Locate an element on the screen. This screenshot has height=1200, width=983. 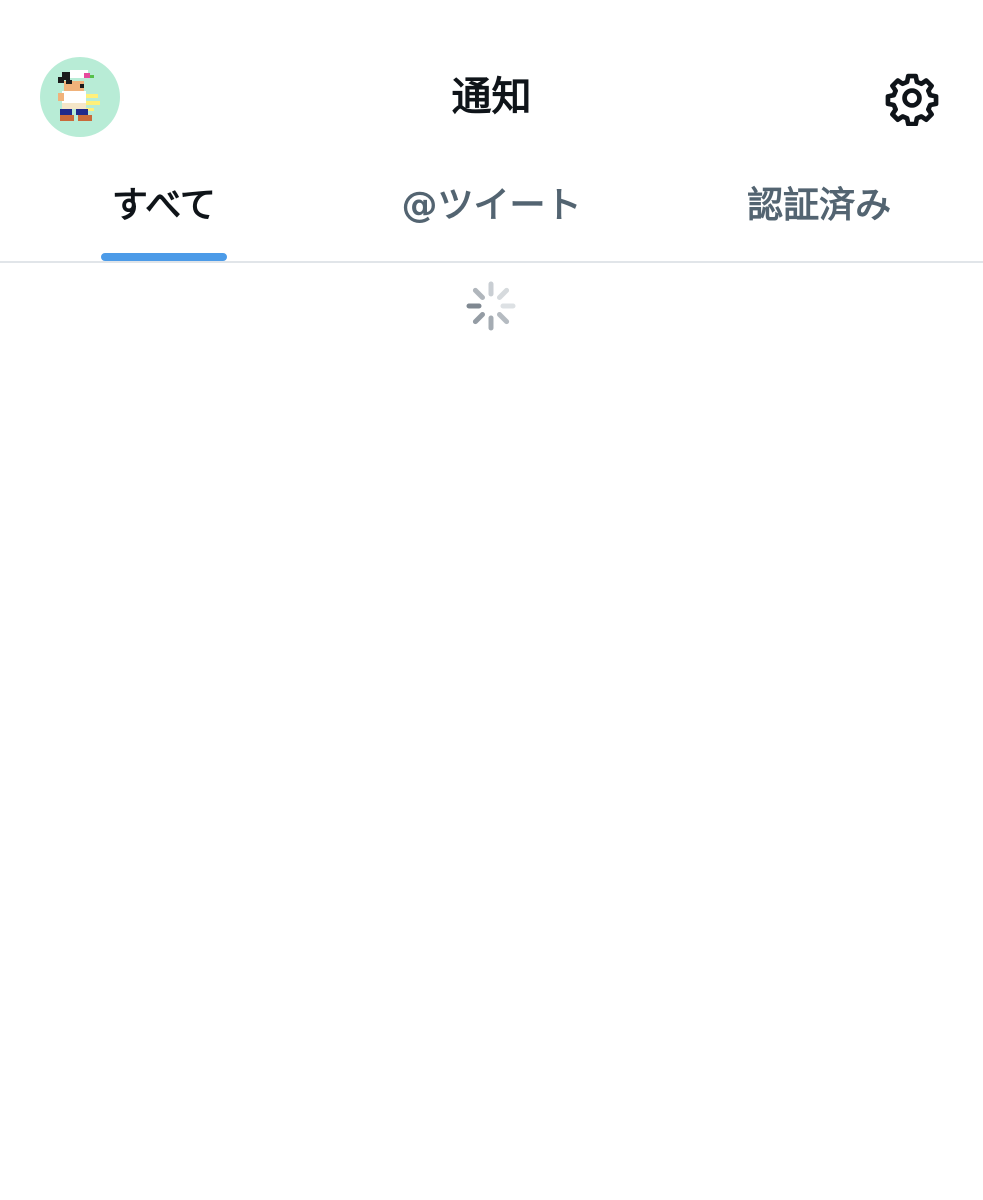
profile-avatar is located at coordinates (80, 97).